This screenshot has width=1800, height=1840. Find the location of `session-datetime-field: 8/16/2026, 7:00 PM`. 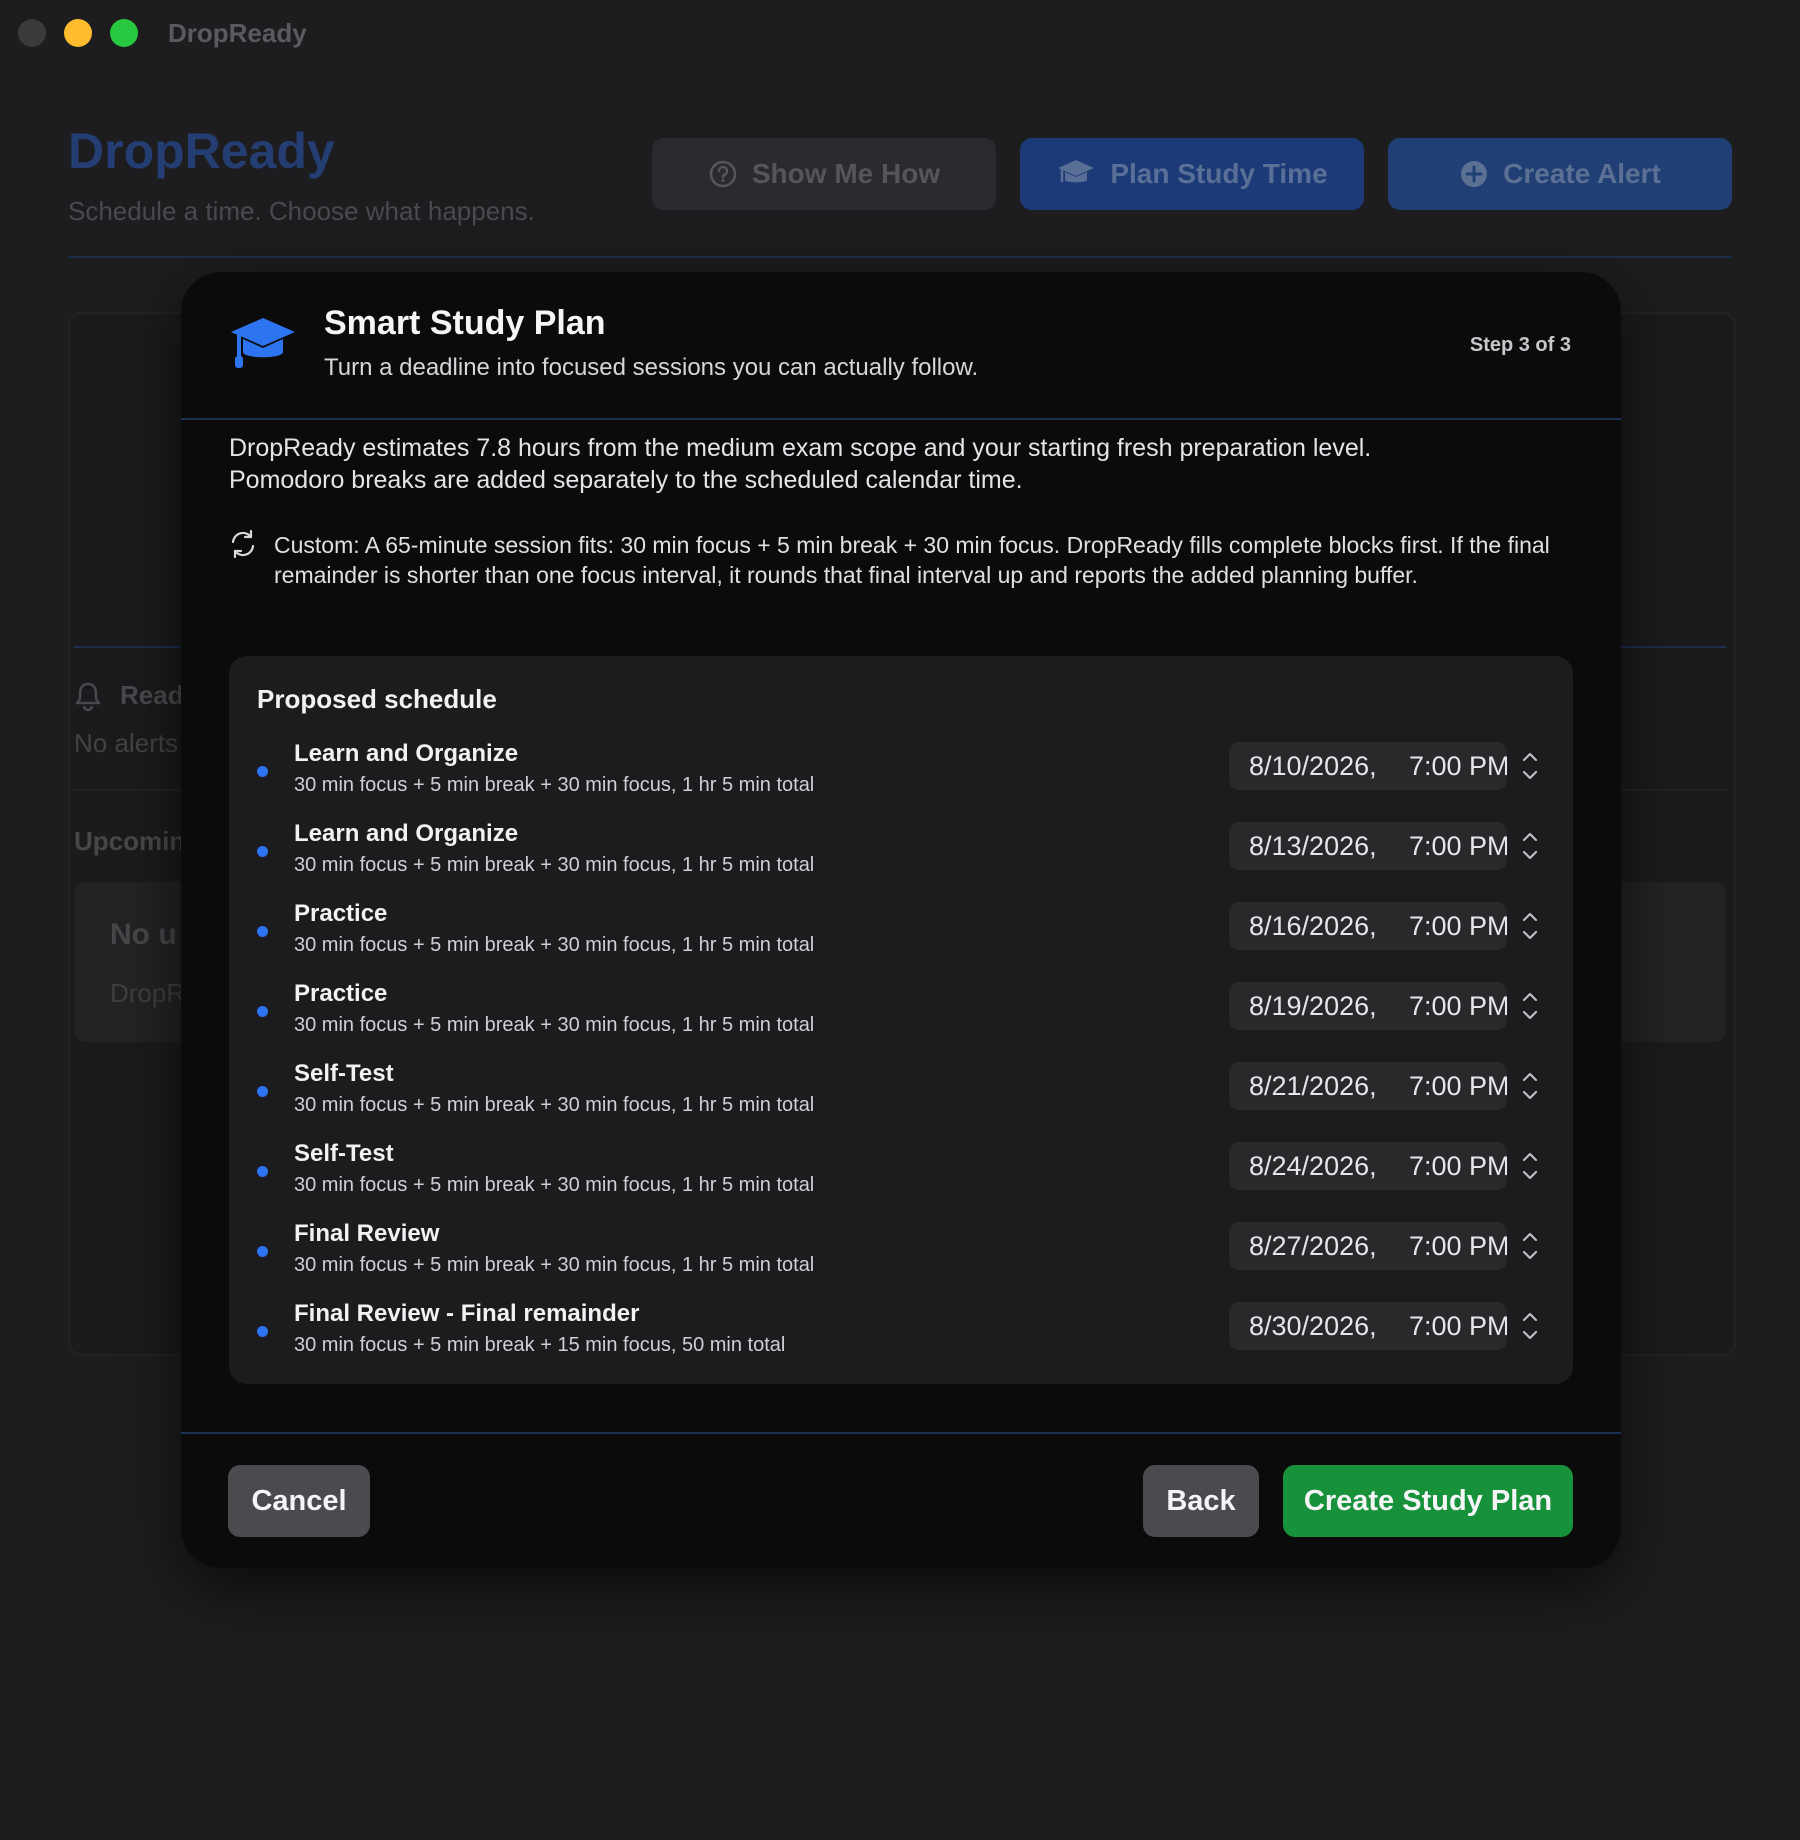

session-datetime-field: 8/16/2026, 7:00 PM is located at coordinates (1368, 926).